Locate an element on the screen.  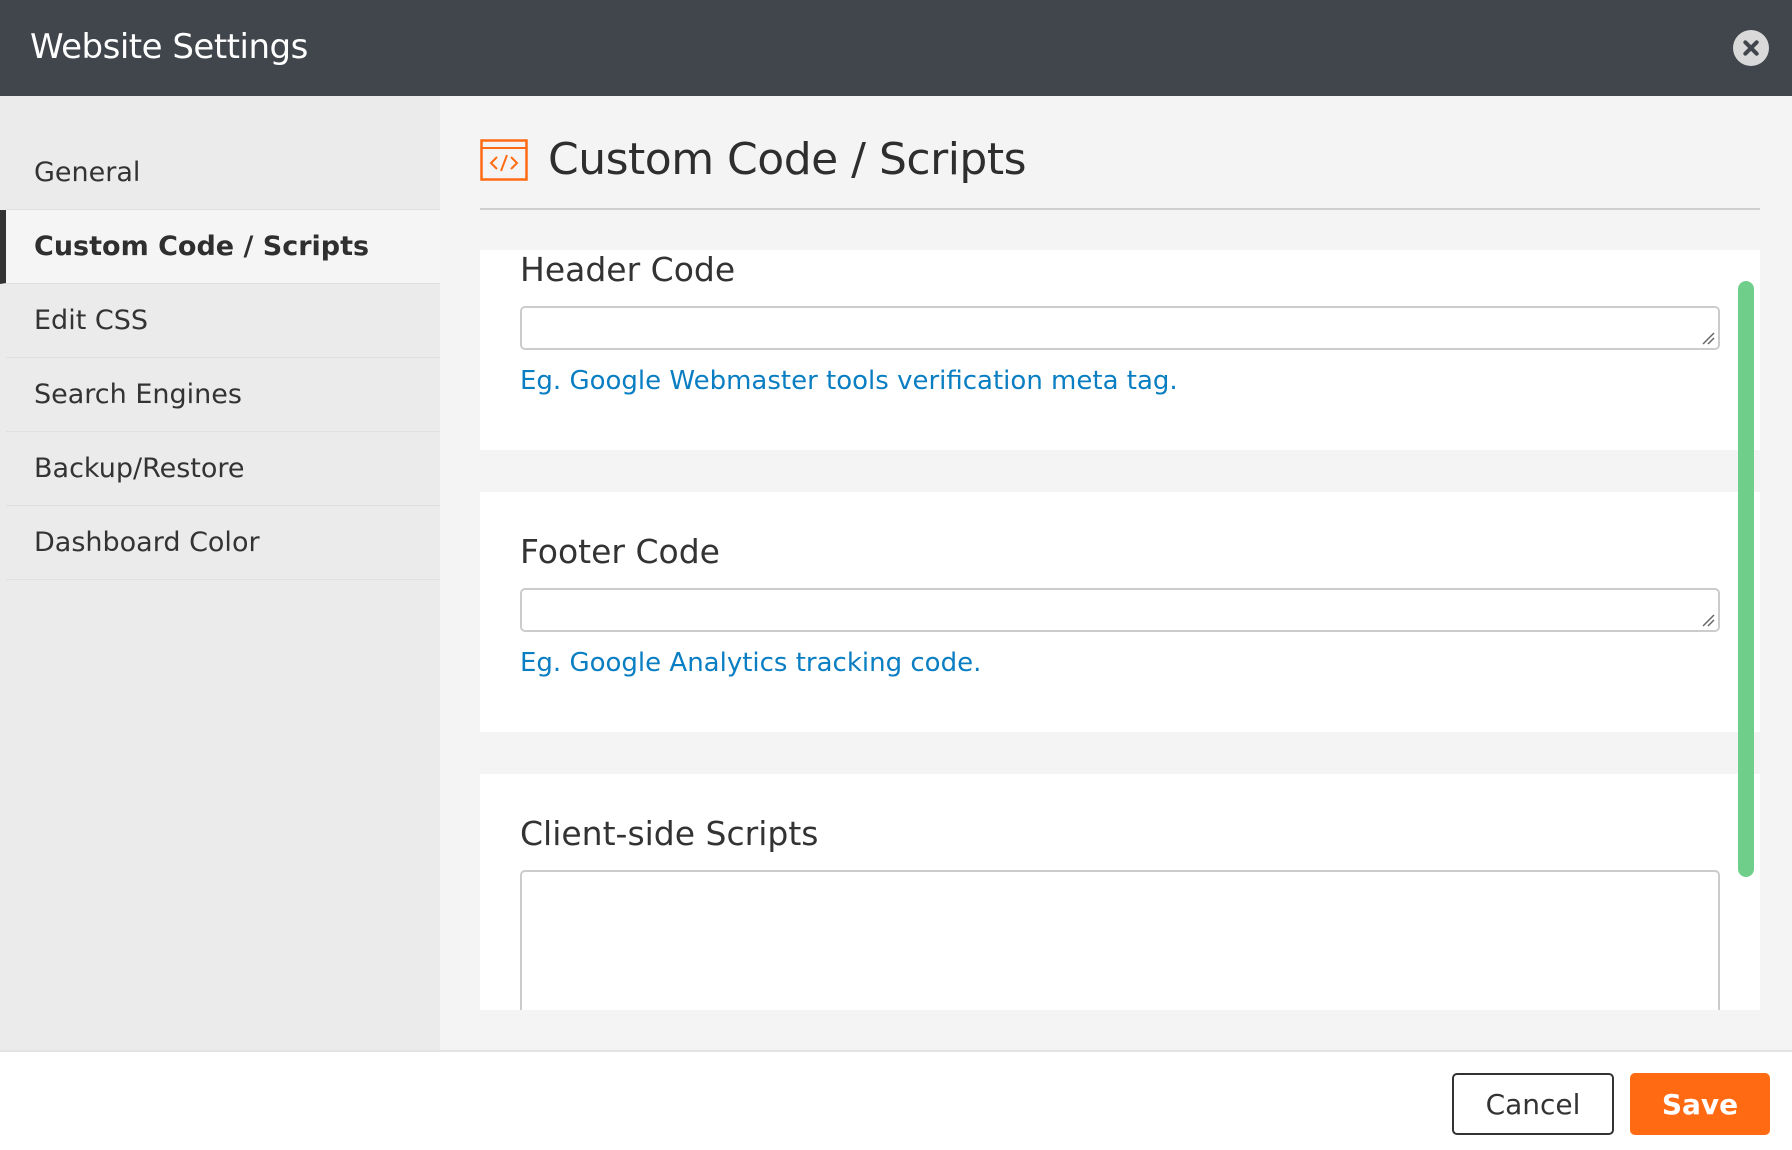
sidebar-item-dashboard-color: Dashboard Color is located at coordinates (223, 543).